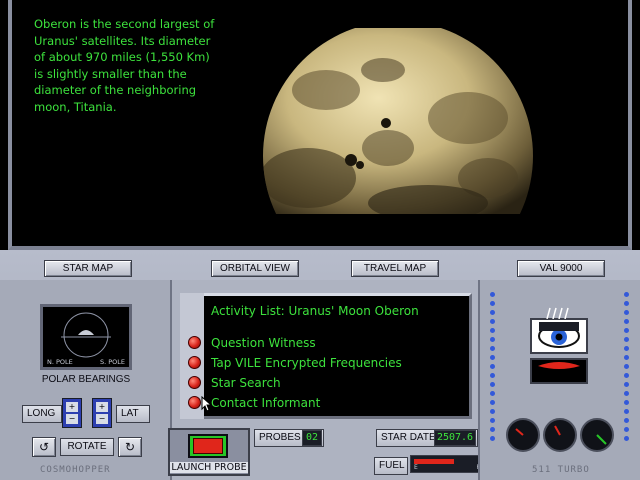  What do you see at coordinates (416, 467) in the screenshot?
I see `fuel-empty-label: E` at bounding box center [416, 467].